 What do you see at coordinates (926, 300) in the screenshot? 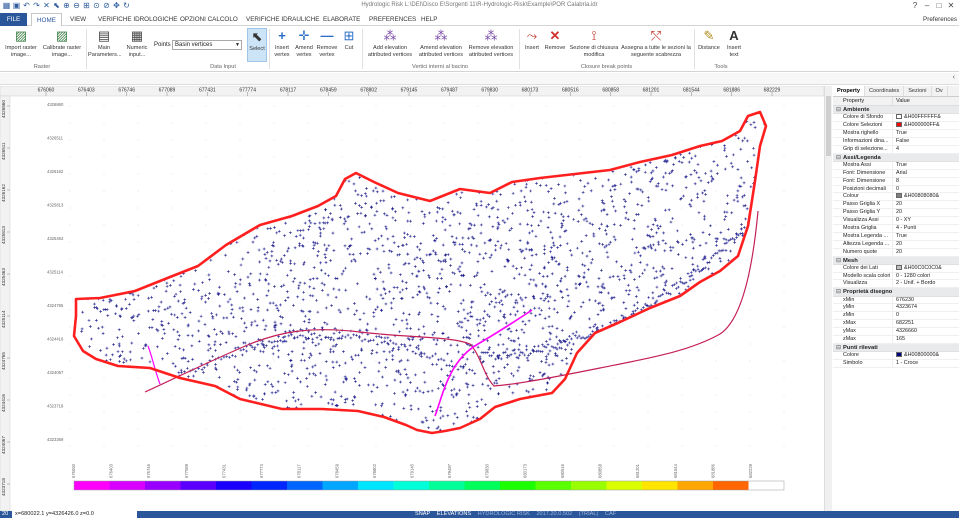
I see `property-value: 676230` at bounding box center [926, 300].